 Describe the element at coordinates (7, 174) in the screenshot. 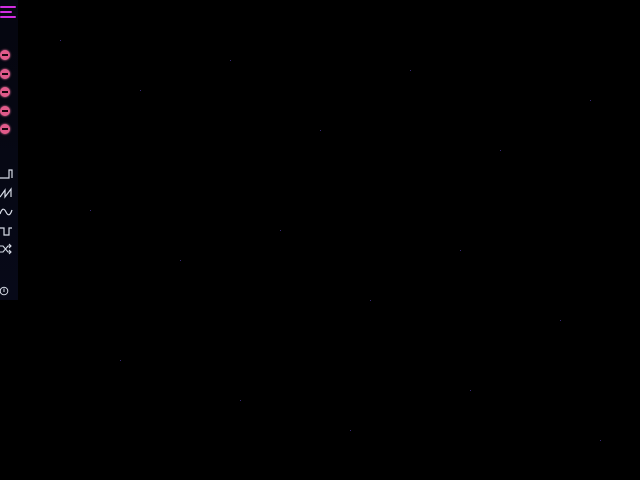

I see `sawtooth-wave-icon` at that location.